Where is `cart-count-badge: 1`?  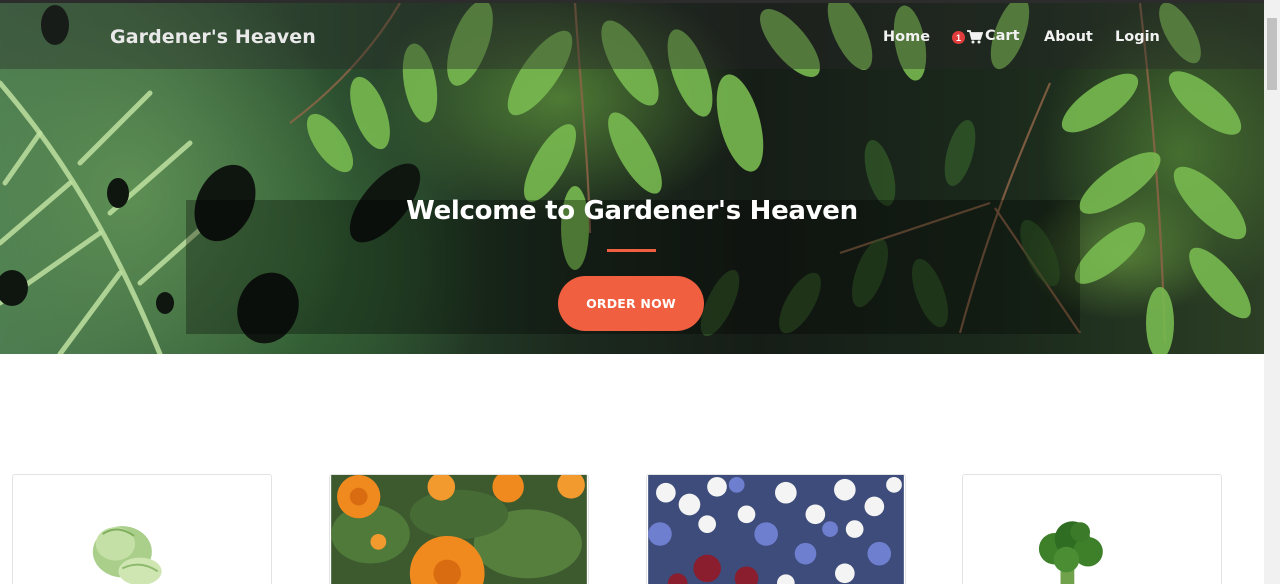
cart-count-badge: 1 is located at coordinates (958, 37).